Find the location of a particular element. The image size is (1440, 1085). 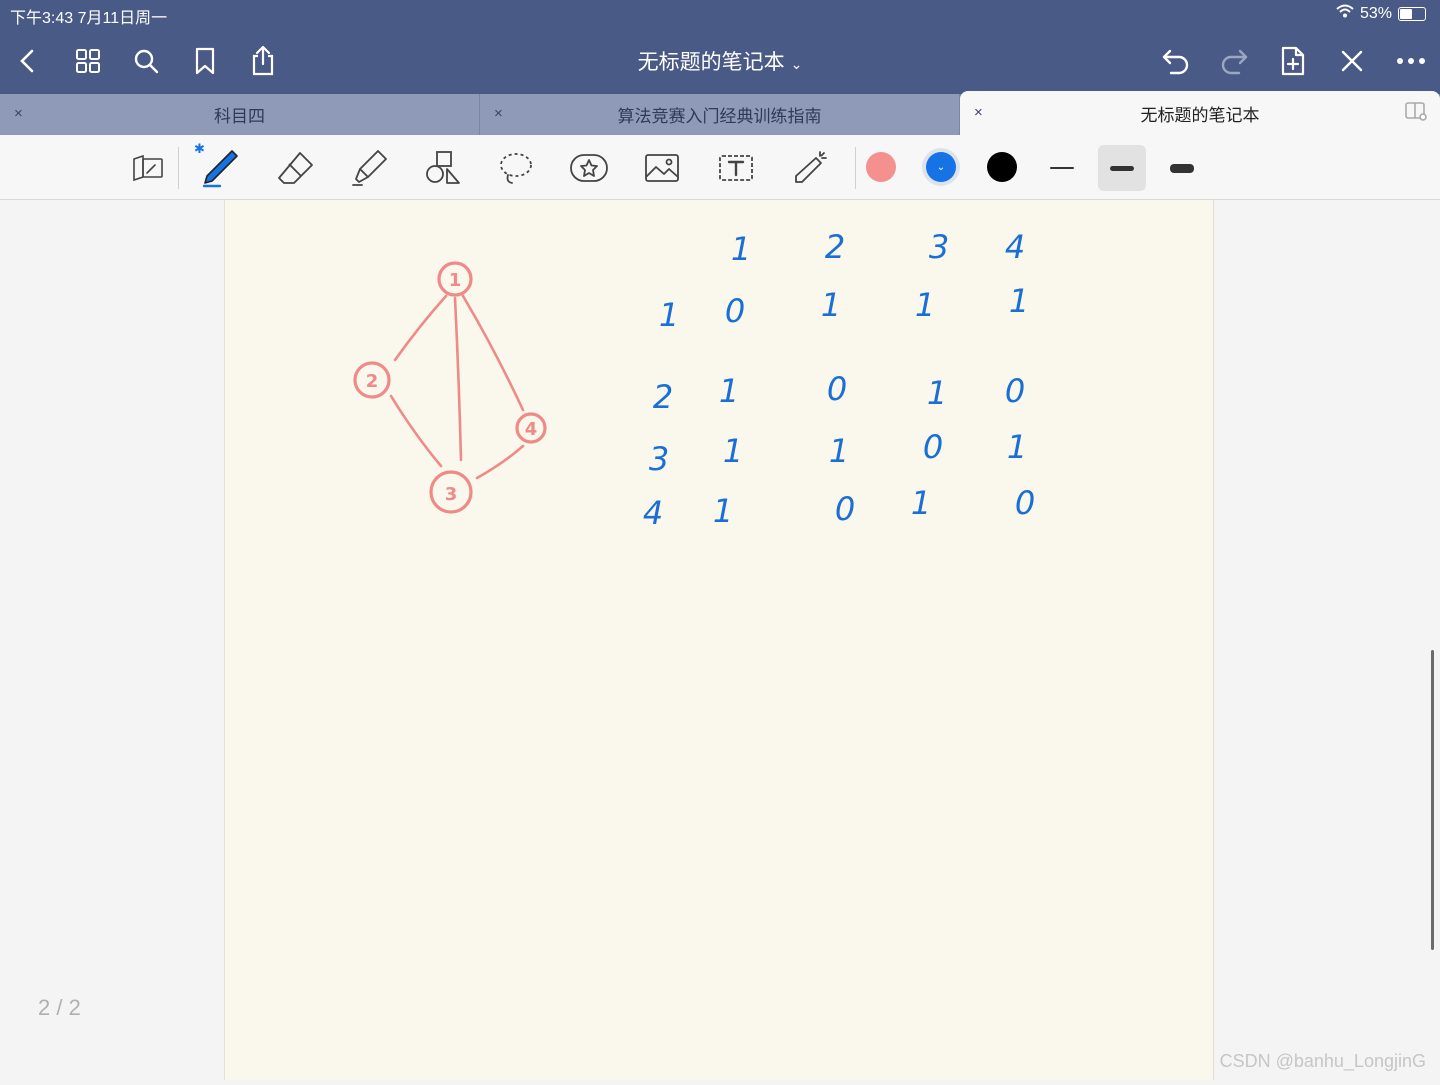

pen-mode-button is located at coordinates (1352, 61).